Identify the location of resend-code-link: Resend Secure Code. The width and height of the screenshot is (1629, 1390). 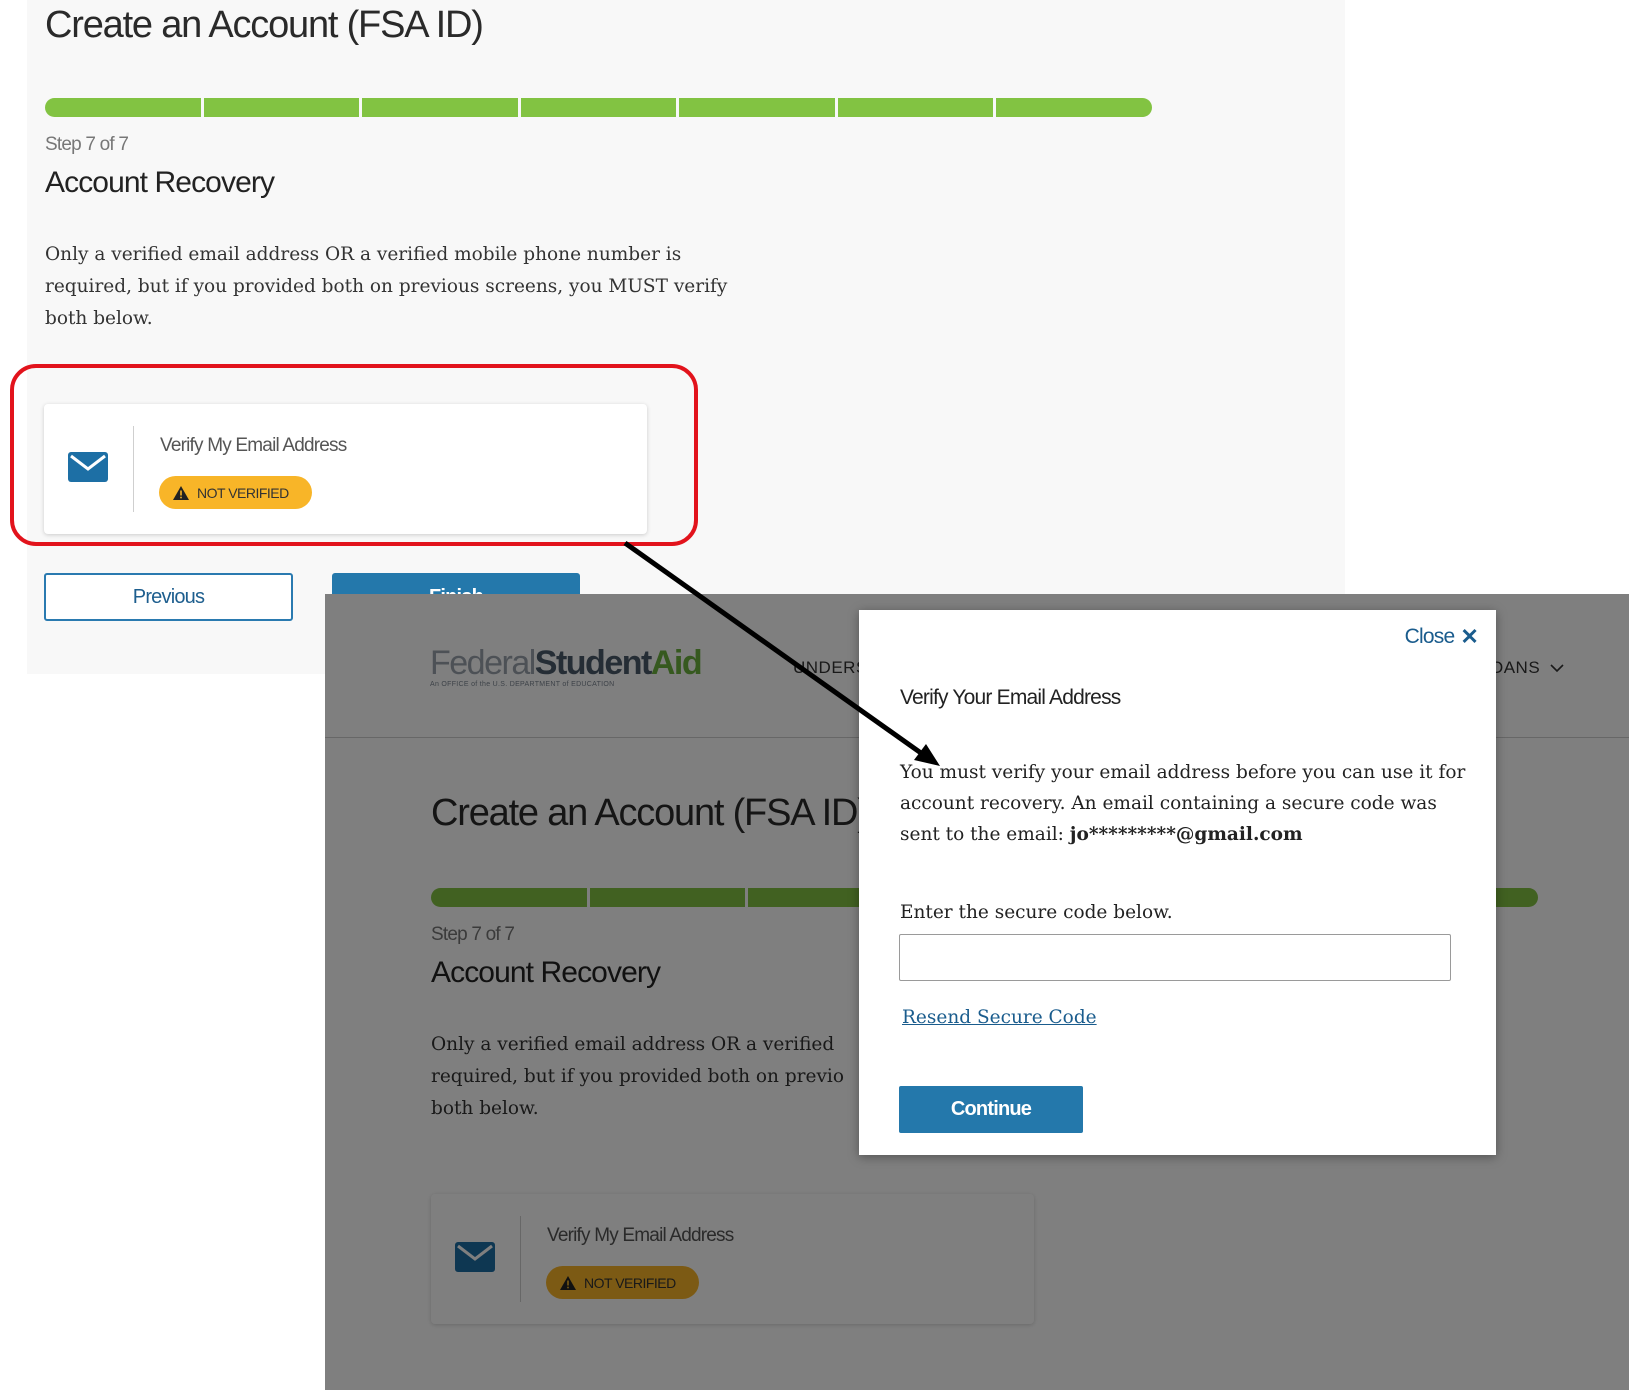
(999, 1017).